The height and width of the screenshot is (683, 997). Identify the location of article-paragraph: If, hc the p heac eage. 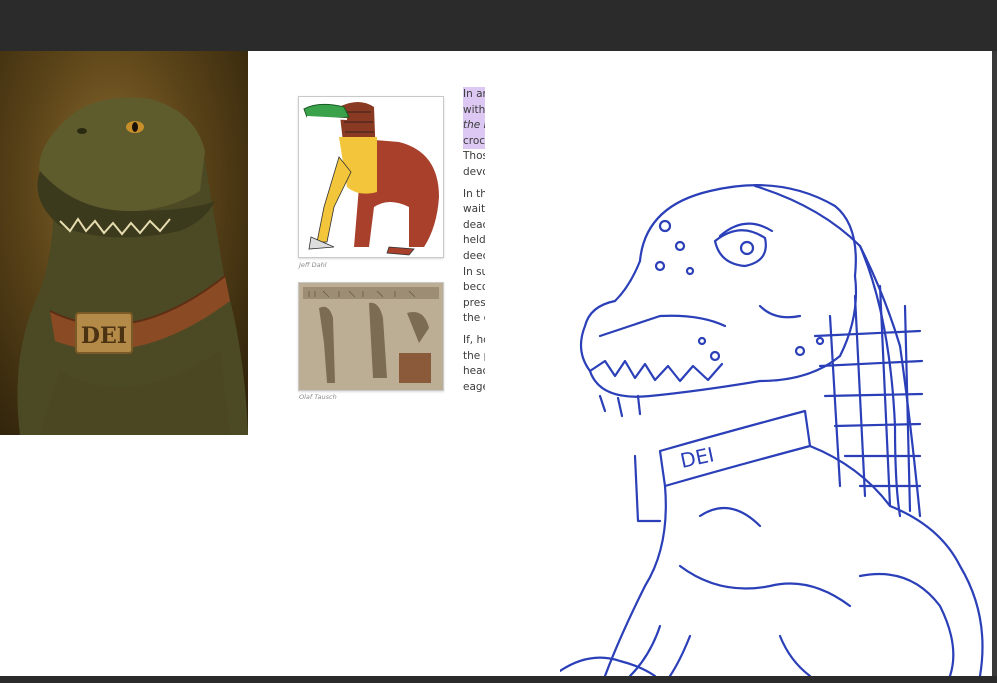
(474, 364).